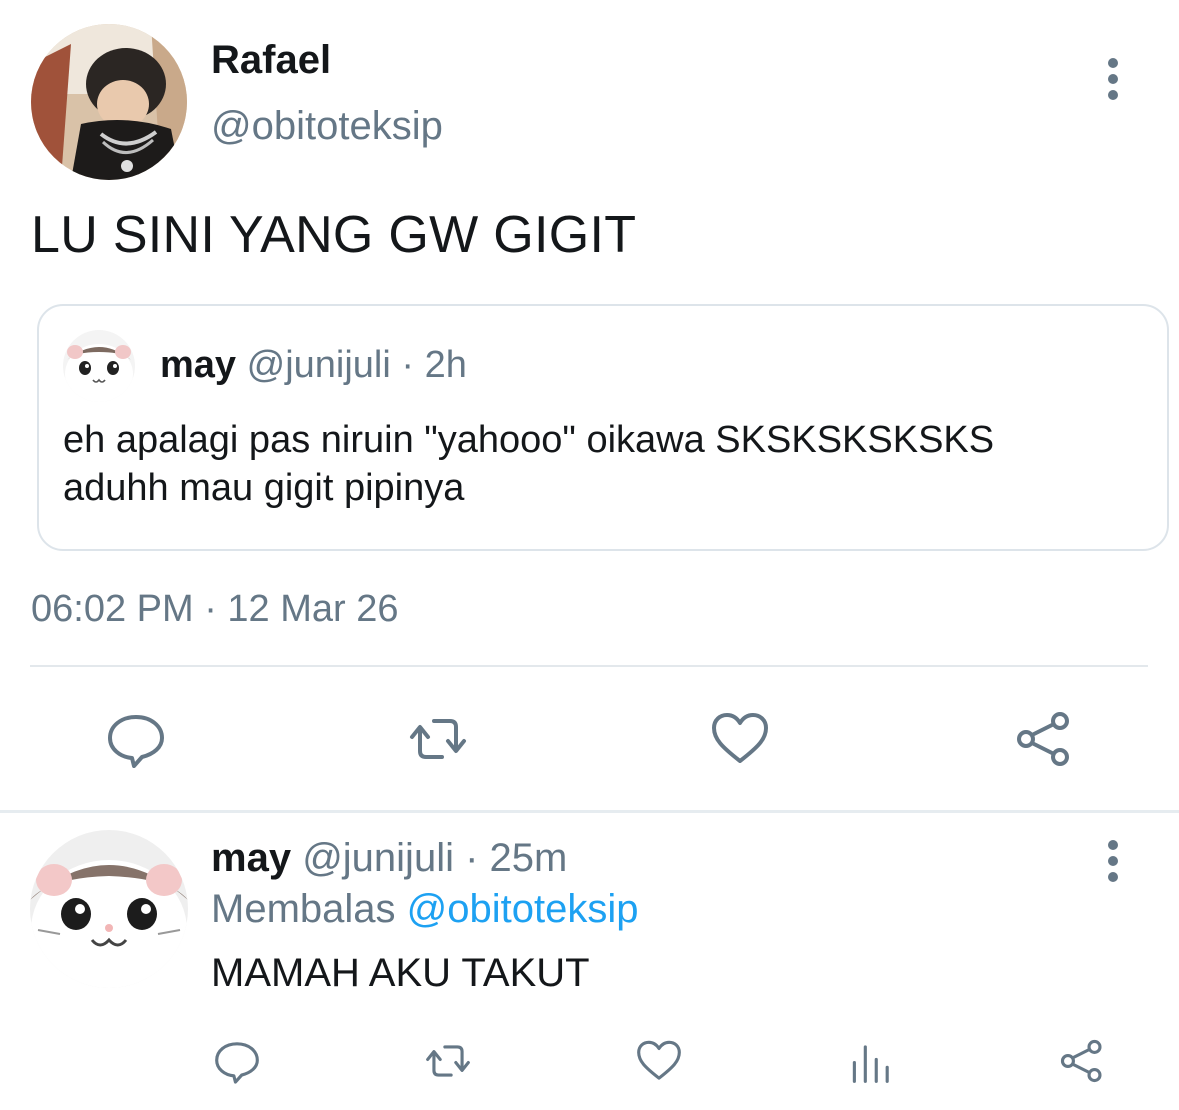 The height and width of the screenshot is (1110, 1179). I want to click on reply-handle: @junijuli, so click(378, 858).